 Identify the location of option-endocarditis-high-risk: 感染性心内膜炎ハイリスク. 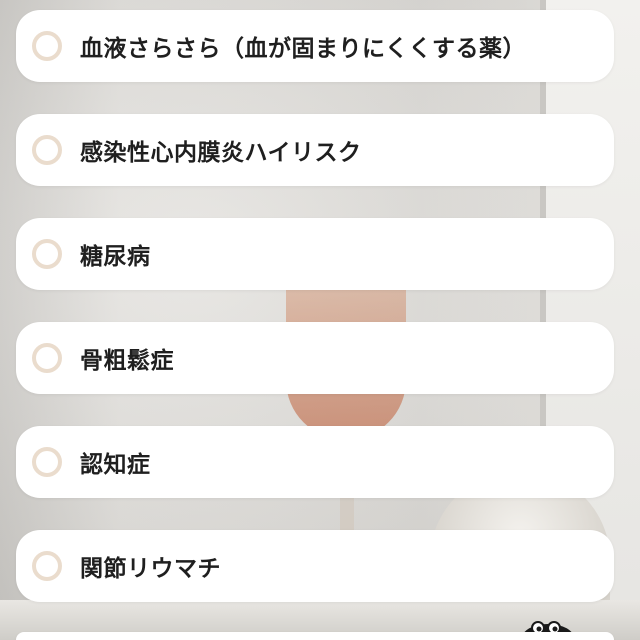
(315, 150).